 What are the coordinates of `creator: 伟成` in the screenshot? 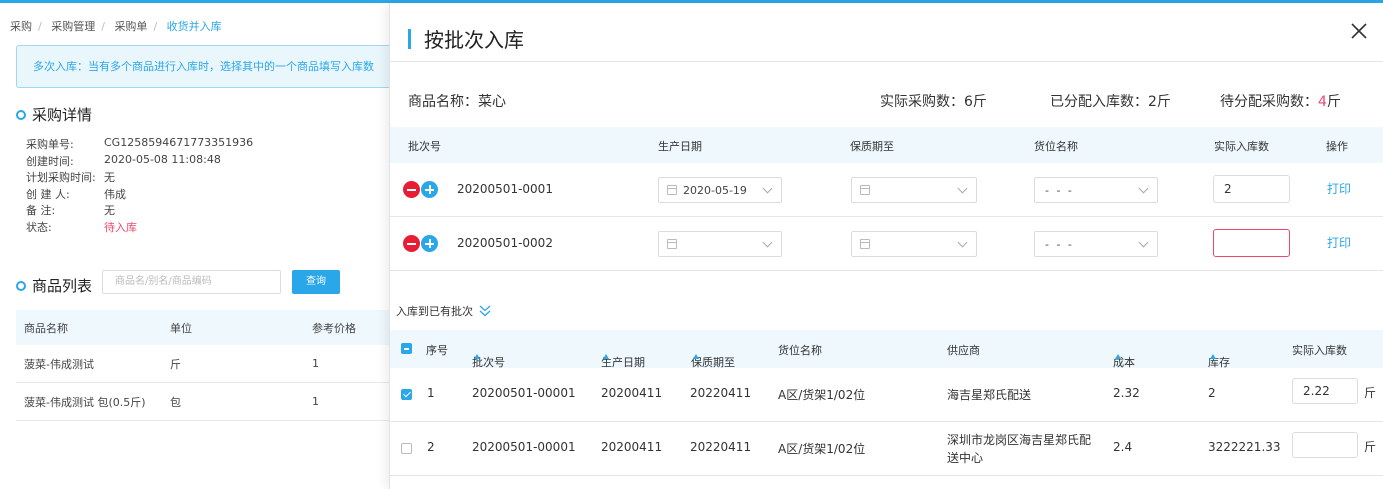 It's located at (115, 194).